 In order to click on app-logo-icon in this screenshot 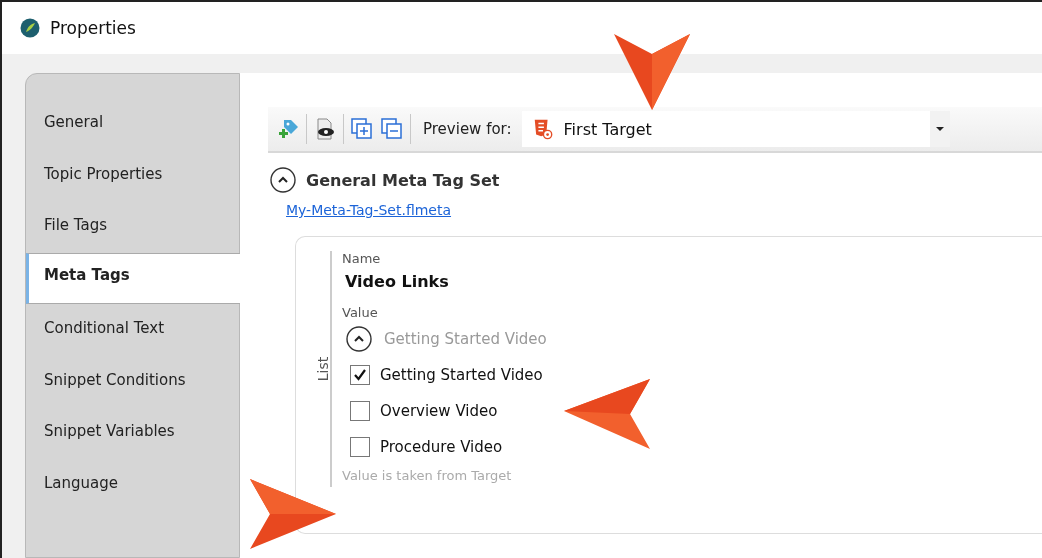, I will do `click(30, 28)`.